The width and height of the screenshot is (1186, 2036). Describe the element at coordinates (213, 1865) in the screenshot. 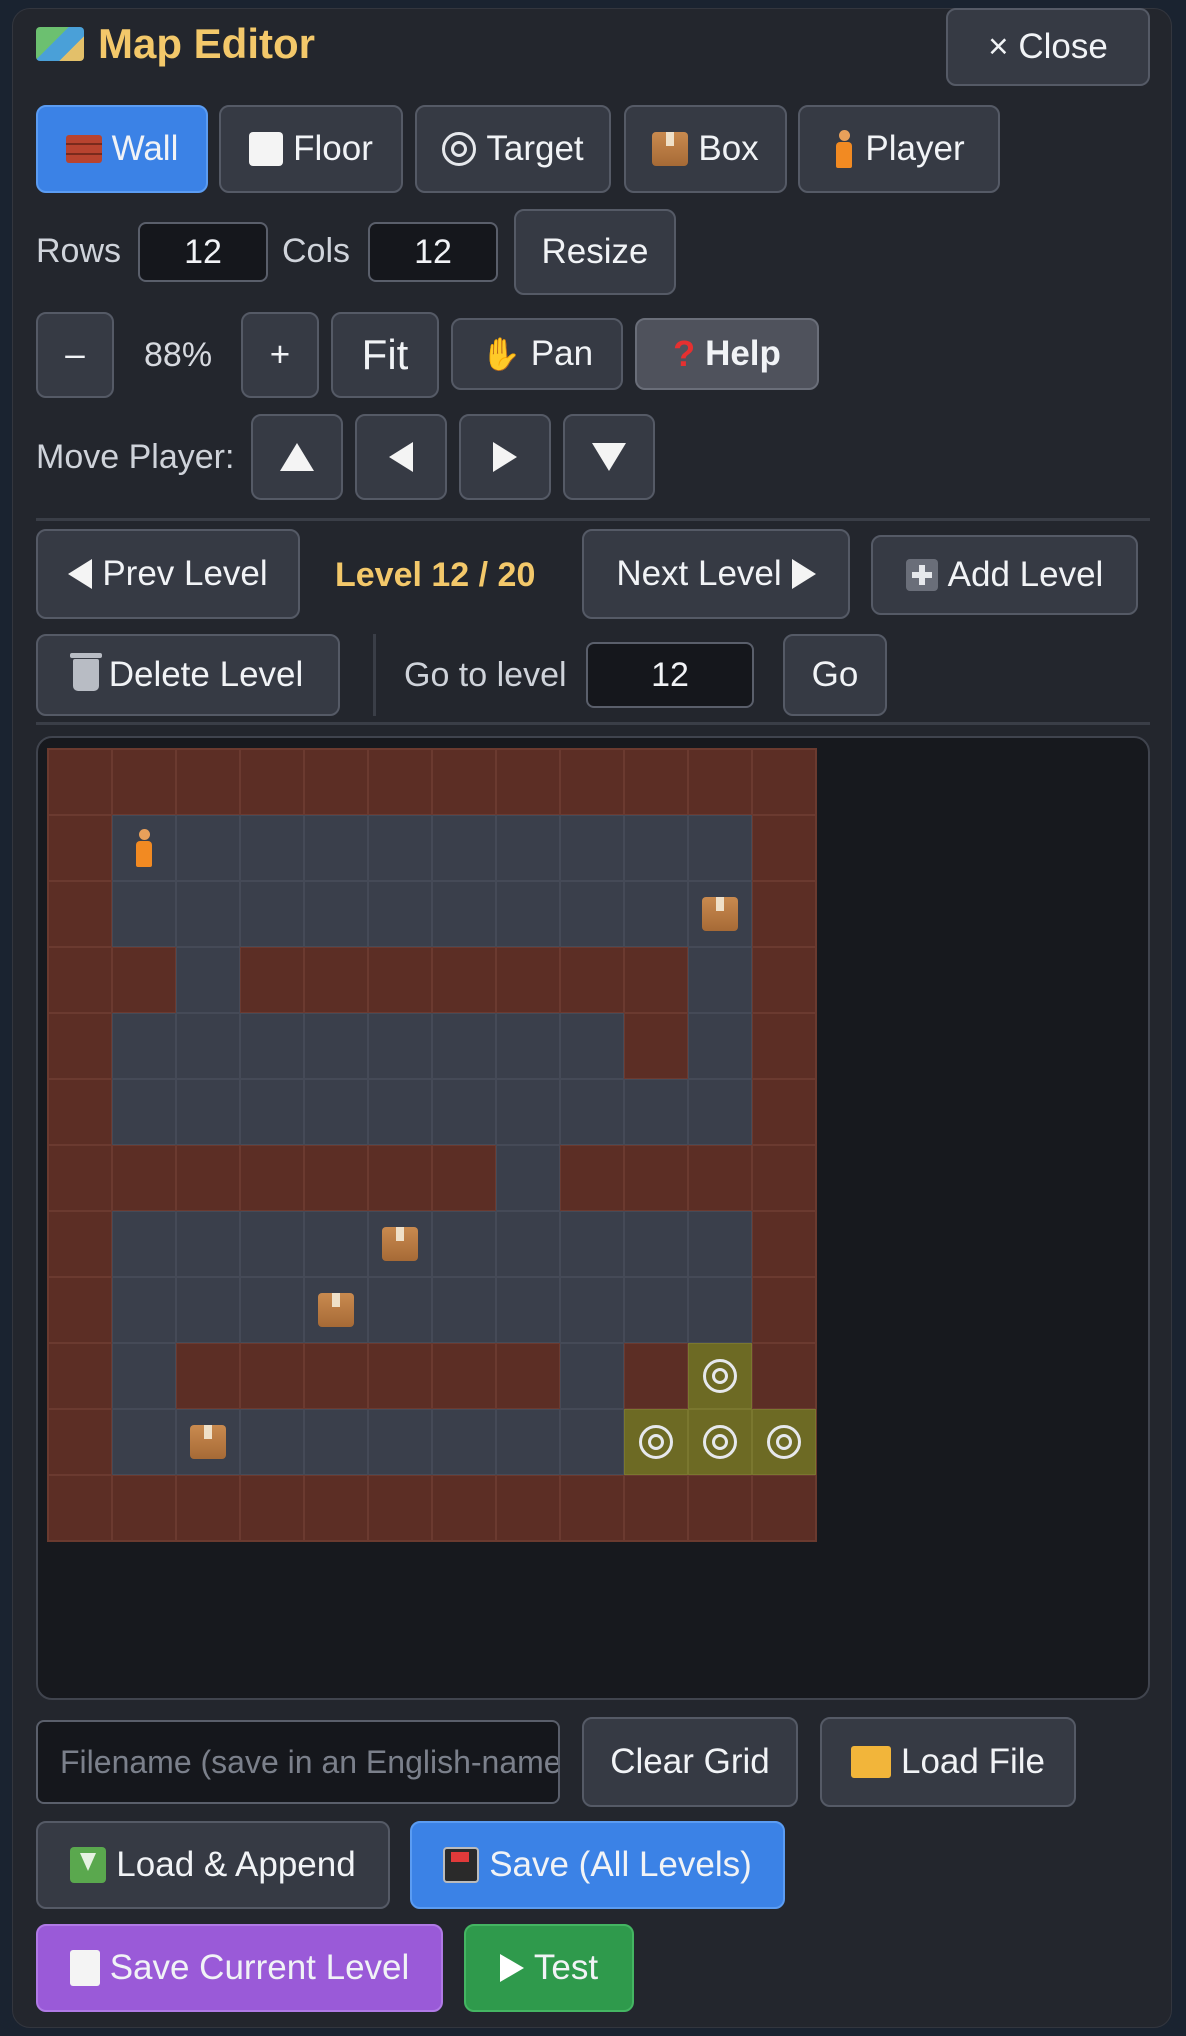

I see `load-append-button: Load & Append` at that location.